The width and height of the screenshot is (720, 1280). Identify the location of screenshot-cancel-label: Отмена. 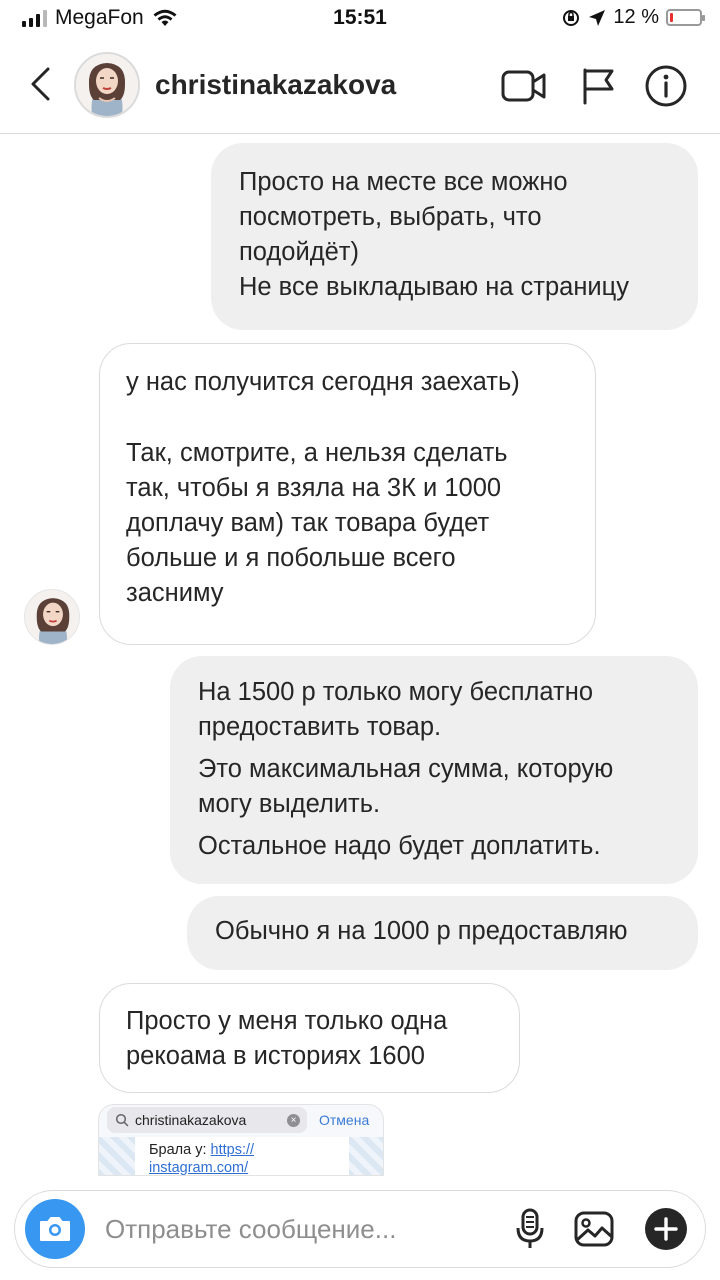
(344, 1120).